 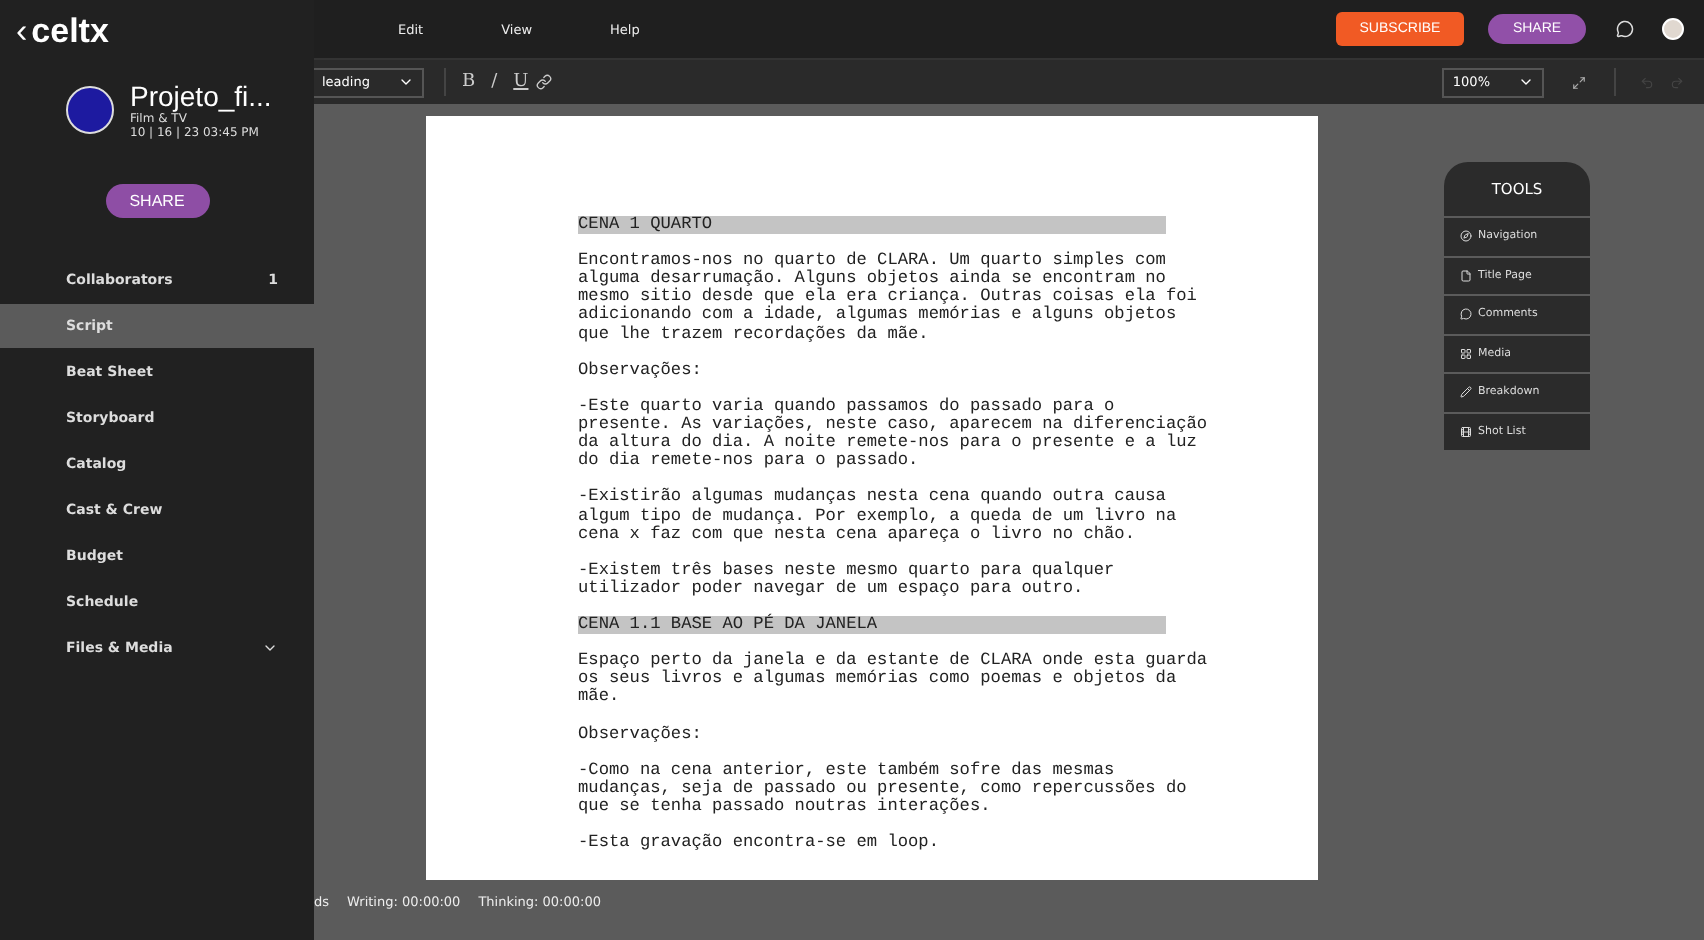 I want to click on media-icon, so click(x=1466, y=353).